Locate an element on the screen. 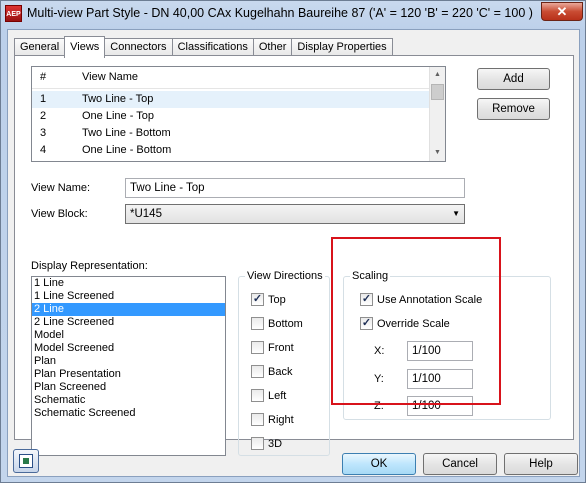 This screenshot has height=483, width=586. checkbox-bottom: Bottom is located at coordinates (277, 323).